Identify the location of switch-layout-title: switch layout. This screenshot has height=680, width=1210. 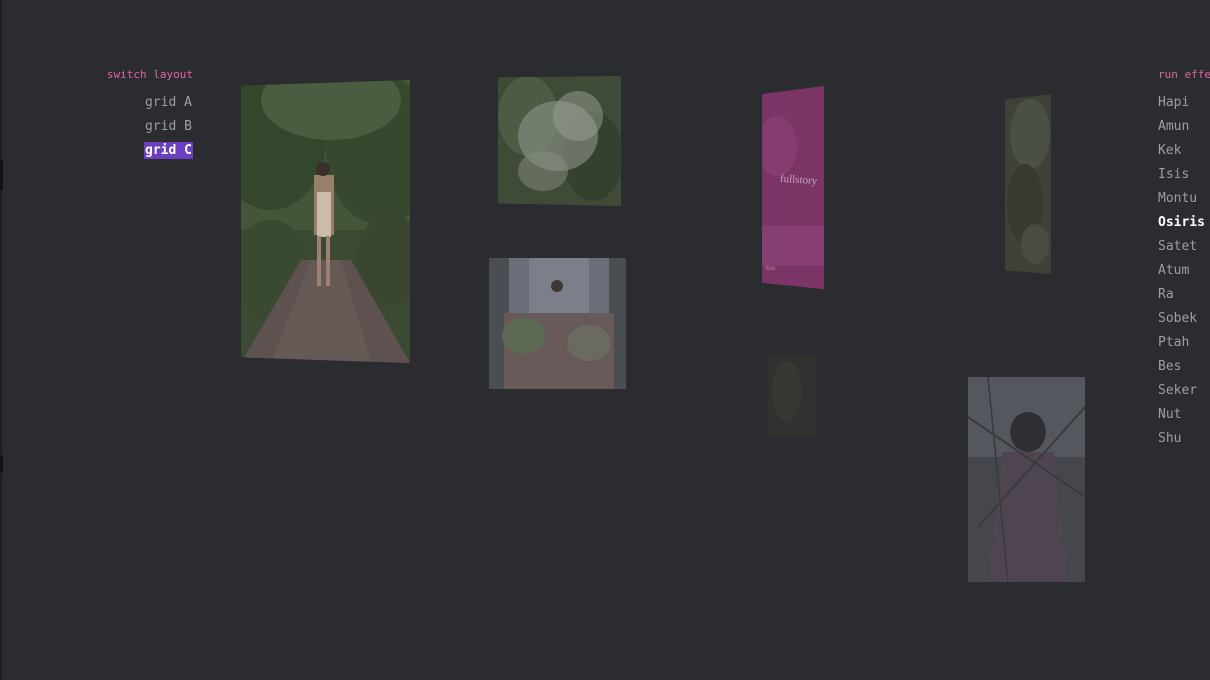
(149, 74).